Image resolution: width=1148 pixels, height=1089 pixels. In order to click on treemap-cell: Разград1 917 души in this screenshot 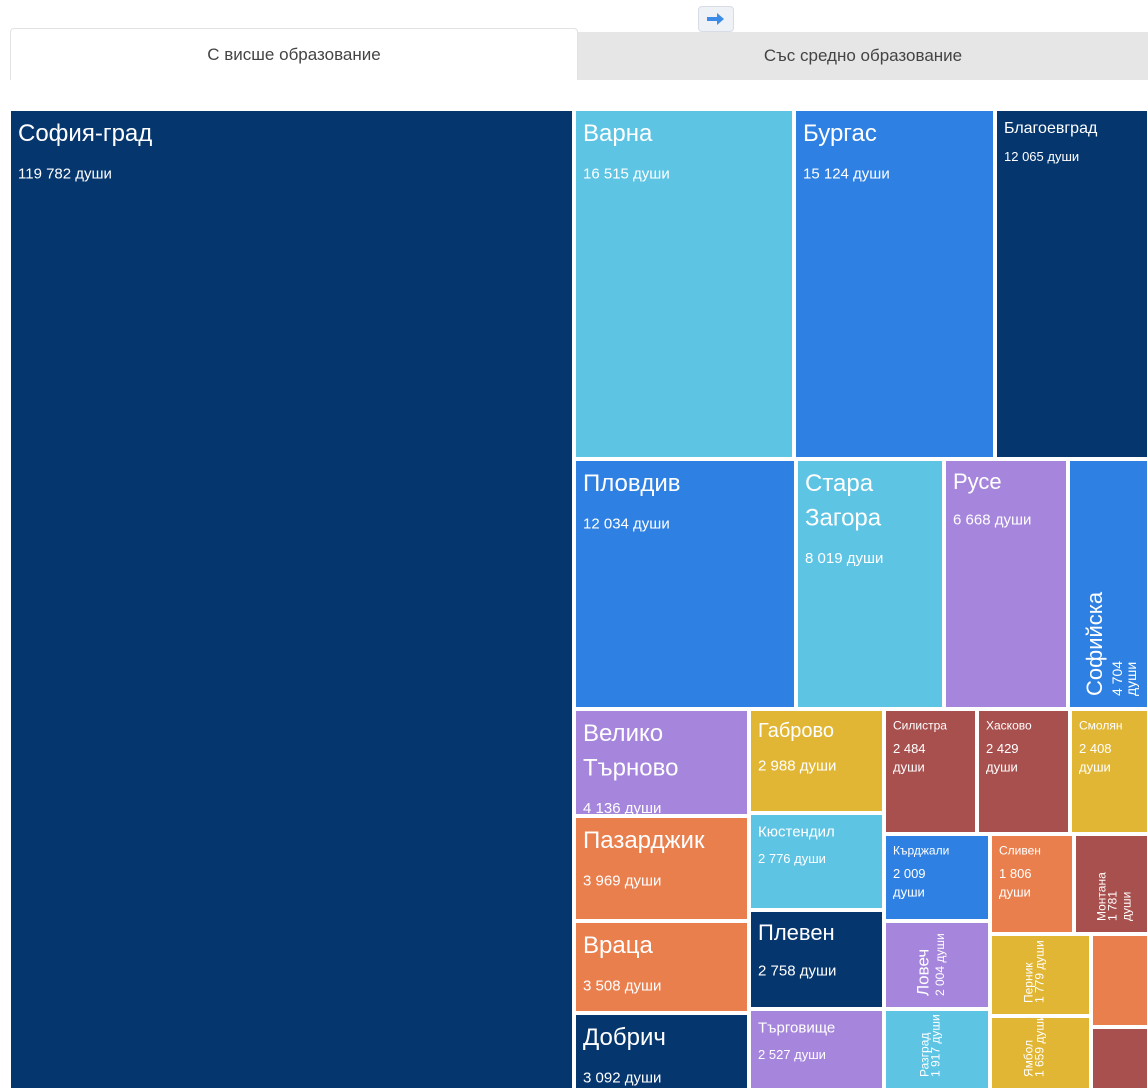, I will do `click(937, 1049)`.